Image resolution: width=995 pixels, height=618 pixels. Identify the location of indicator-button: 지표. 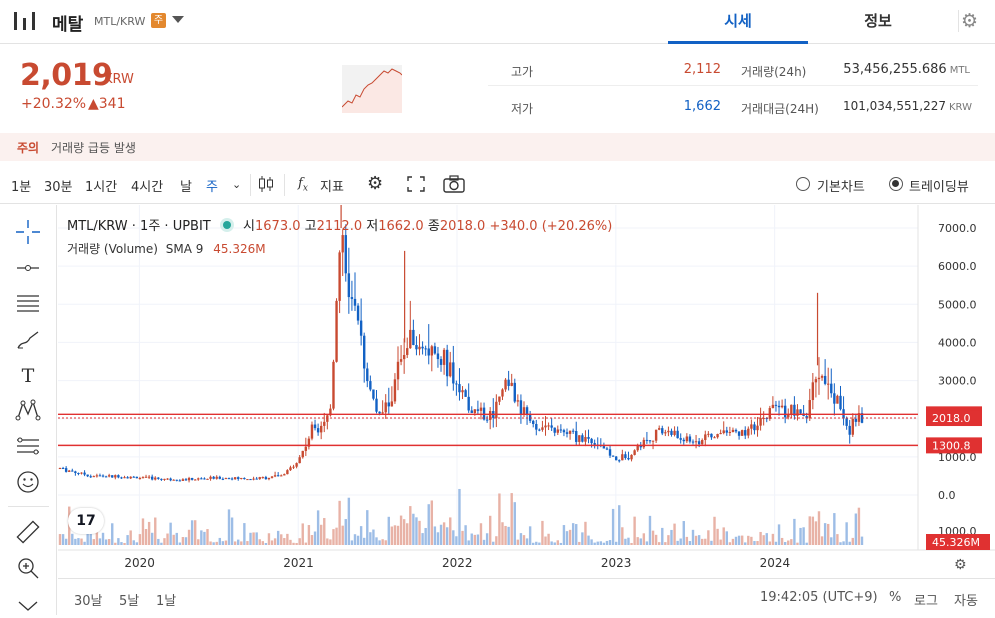
(332, 185).